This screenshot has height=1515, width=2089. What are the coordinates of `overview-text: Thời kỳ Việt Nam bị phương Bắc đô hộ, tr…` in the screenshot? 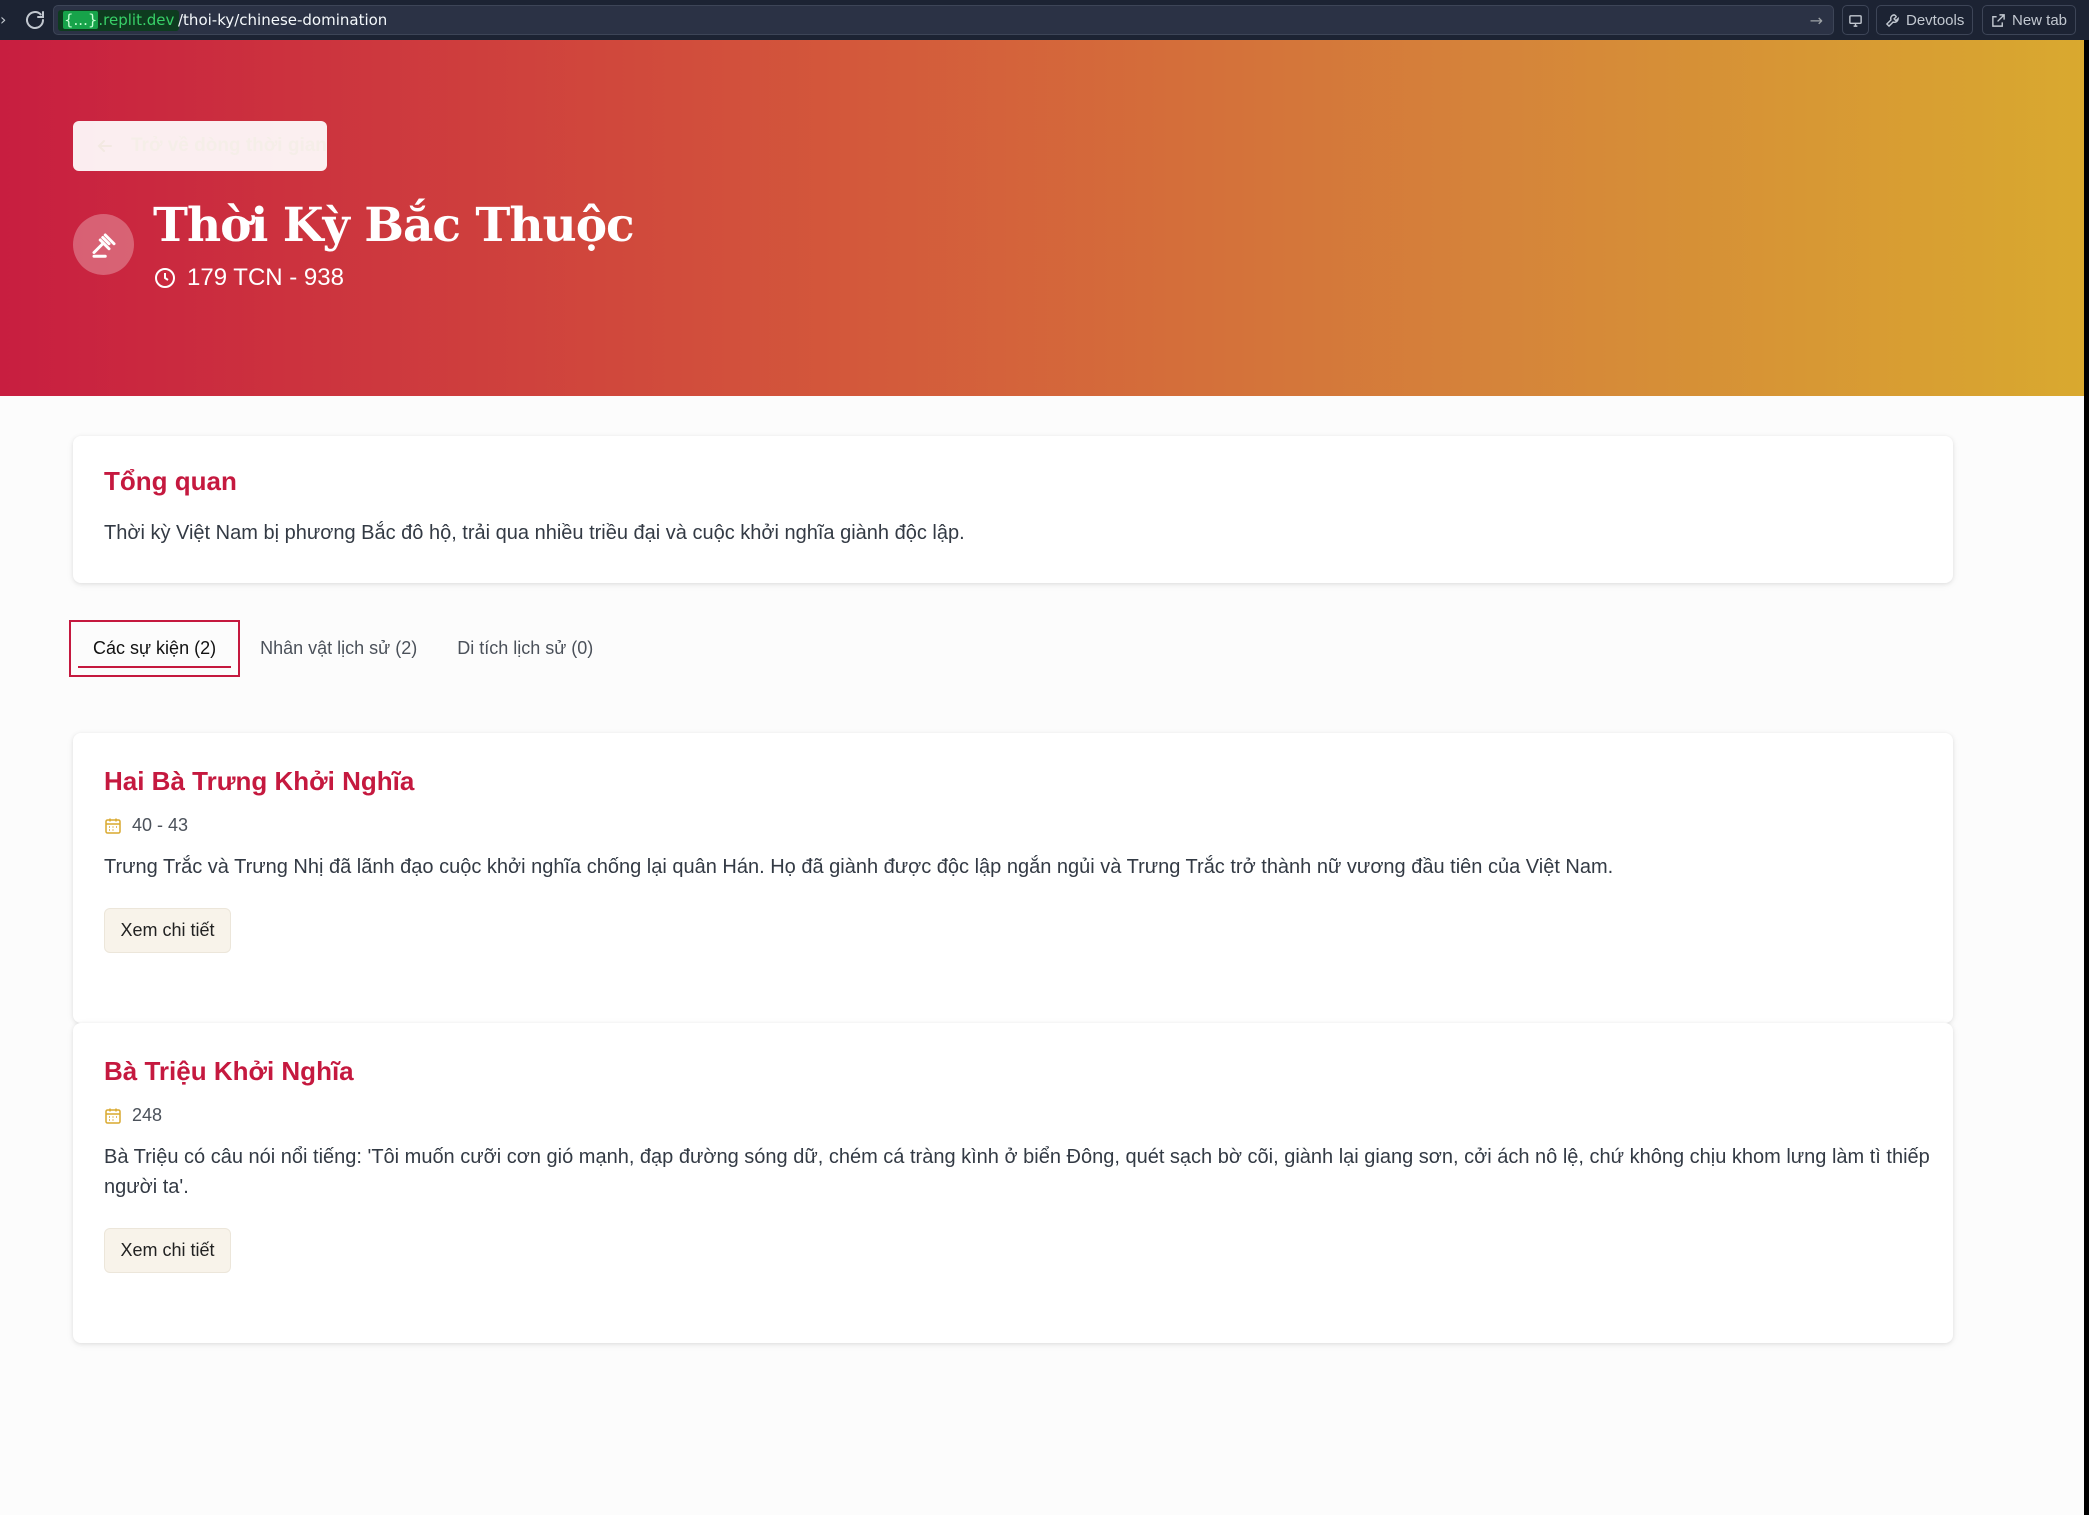 It's located at (534, 533).